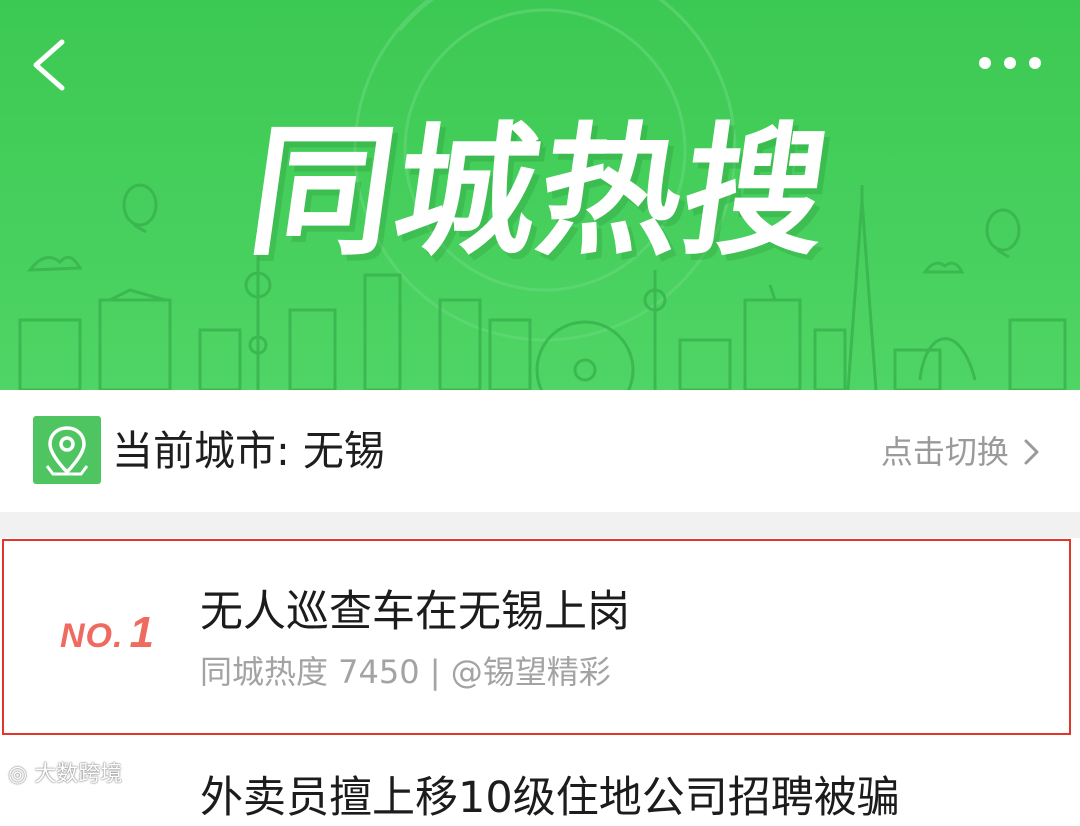  I want to click on more-button, so click(1010, 63).